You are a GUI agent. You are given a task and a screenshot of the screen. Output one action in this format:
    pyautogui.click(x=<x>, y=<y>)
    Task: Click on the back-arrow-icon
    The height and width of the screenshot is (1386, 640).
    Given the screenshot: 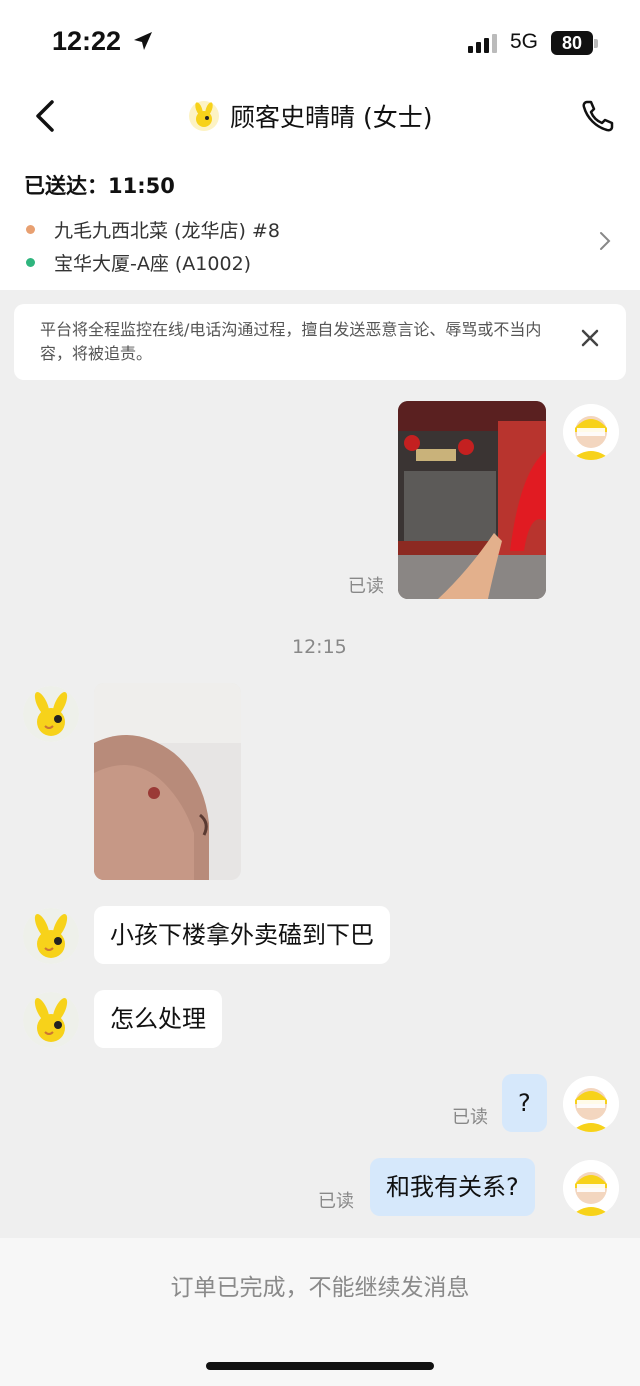 What is the action you would take?
    pyautogui.click(x=48, y=116)
    